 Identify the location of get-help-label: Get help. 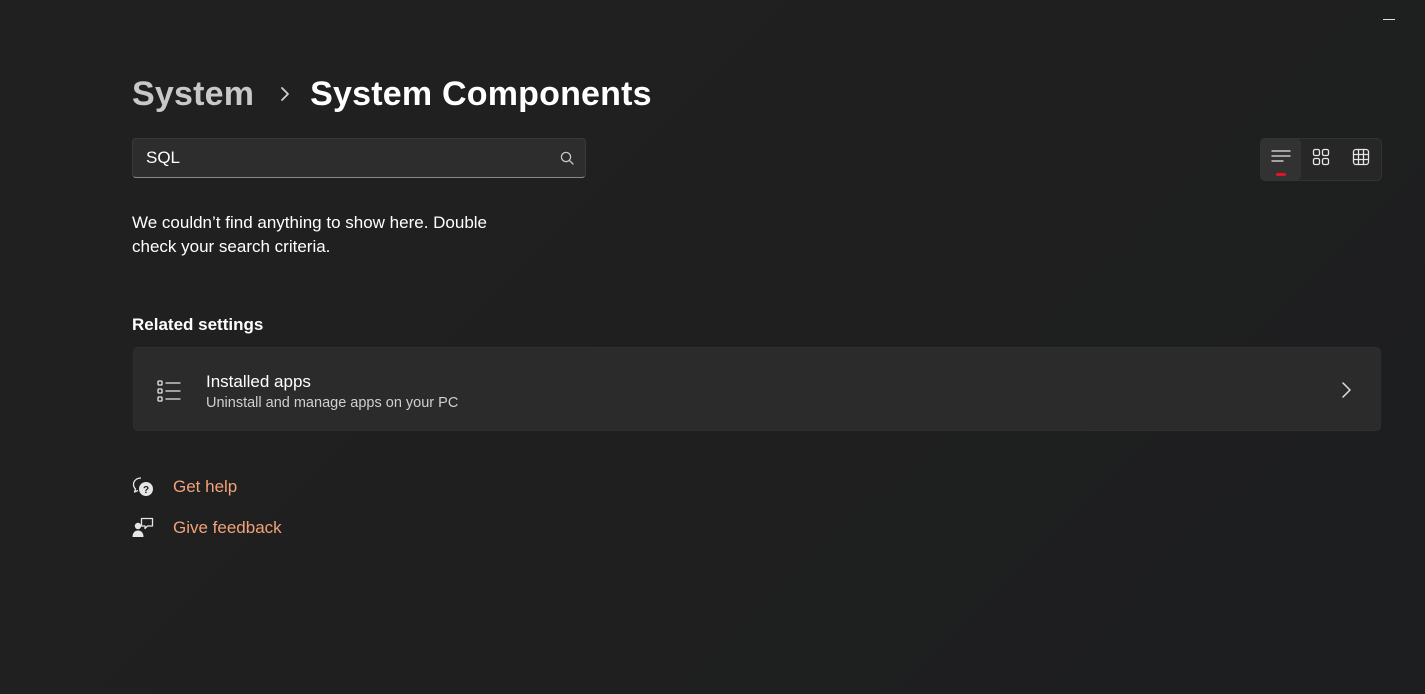
(205, 487).